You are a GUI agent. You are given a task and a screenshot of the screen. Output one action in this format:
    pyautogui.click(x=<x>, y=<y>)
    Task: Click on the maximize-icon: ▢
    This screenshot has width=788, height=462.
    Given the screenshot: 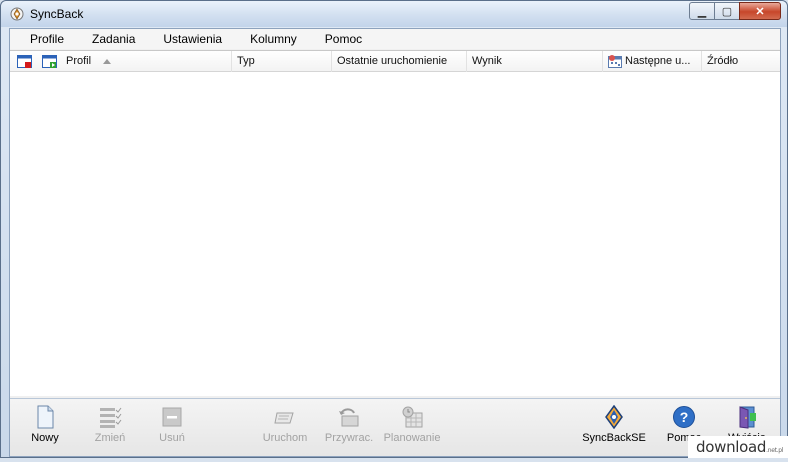 What is the action you would take?
    pyautogui.click(x=727, y=11)
    